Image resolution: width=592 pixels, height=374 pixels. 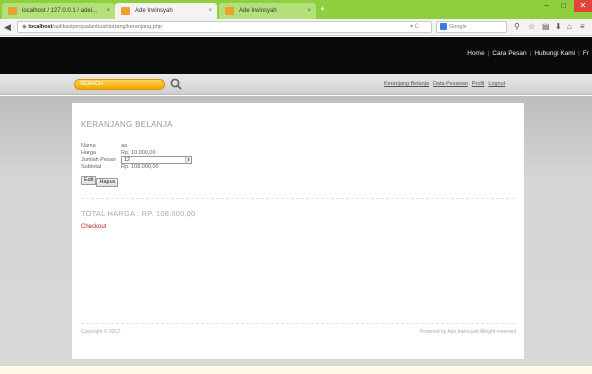 What do you see at coordinates (458, 27) in the screenshot?
I see `browser-search-placeholder: Google` at bounding box center [458, 27].